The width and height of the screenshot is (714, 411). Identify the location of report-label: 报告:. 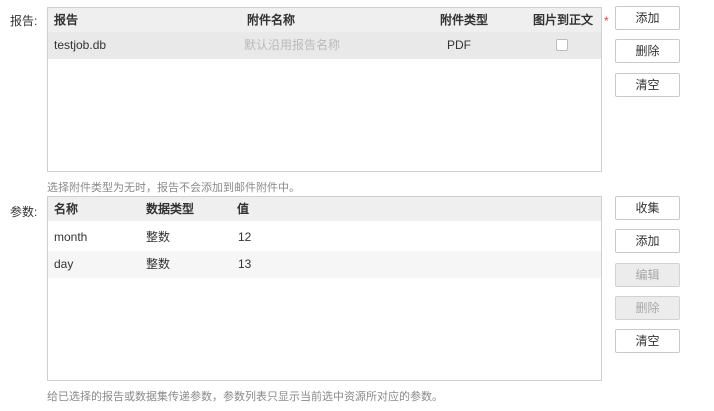
(24, 21).